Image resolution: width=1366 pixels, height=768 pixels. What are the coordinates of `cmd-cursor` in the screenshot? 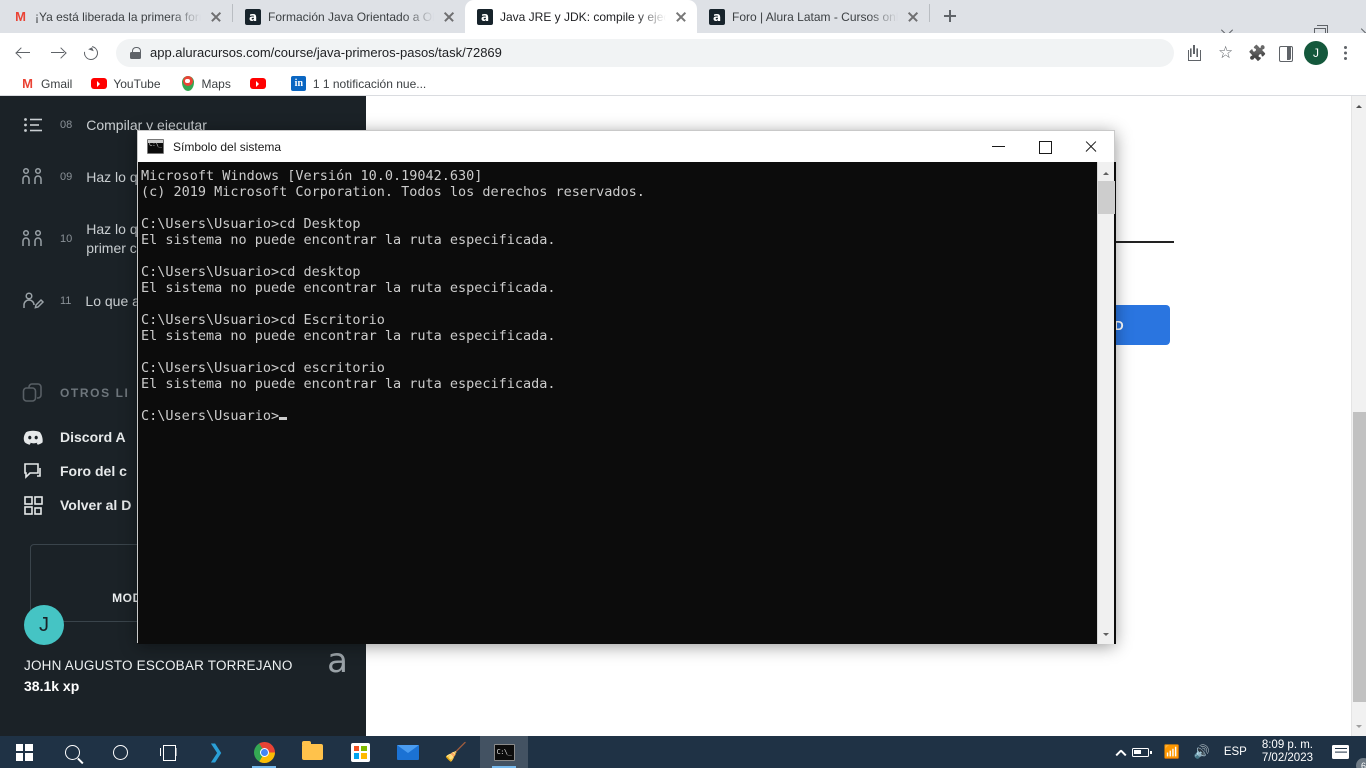 It's located at (283, 418).